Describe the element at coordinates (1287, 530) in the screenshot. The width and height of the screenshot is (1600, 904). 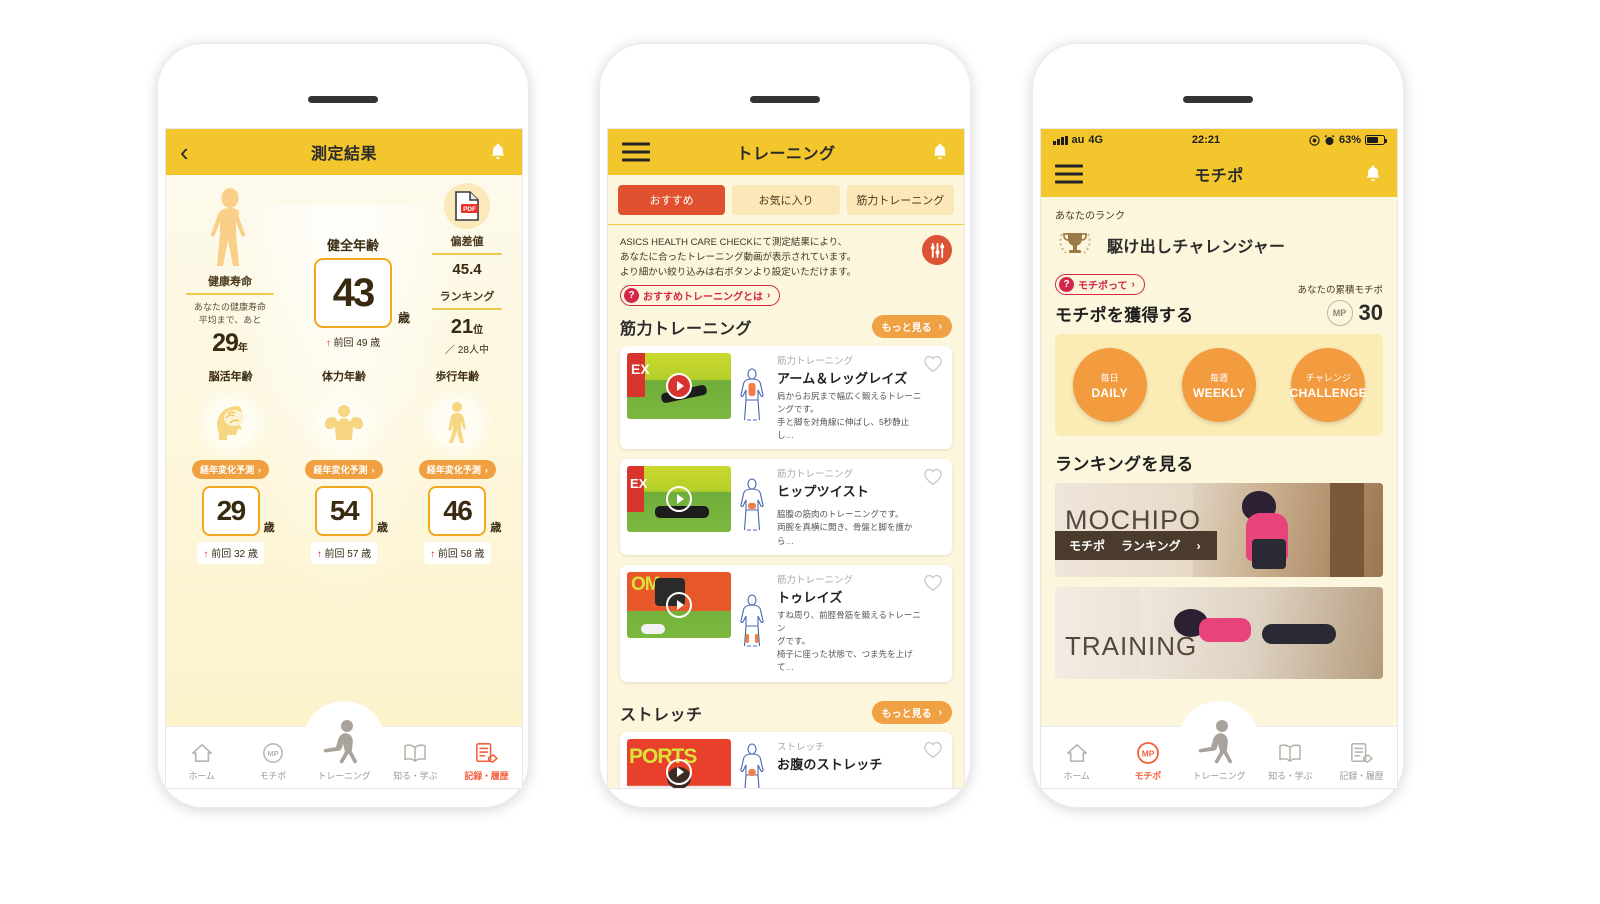
I see `banner-photo` at that location.